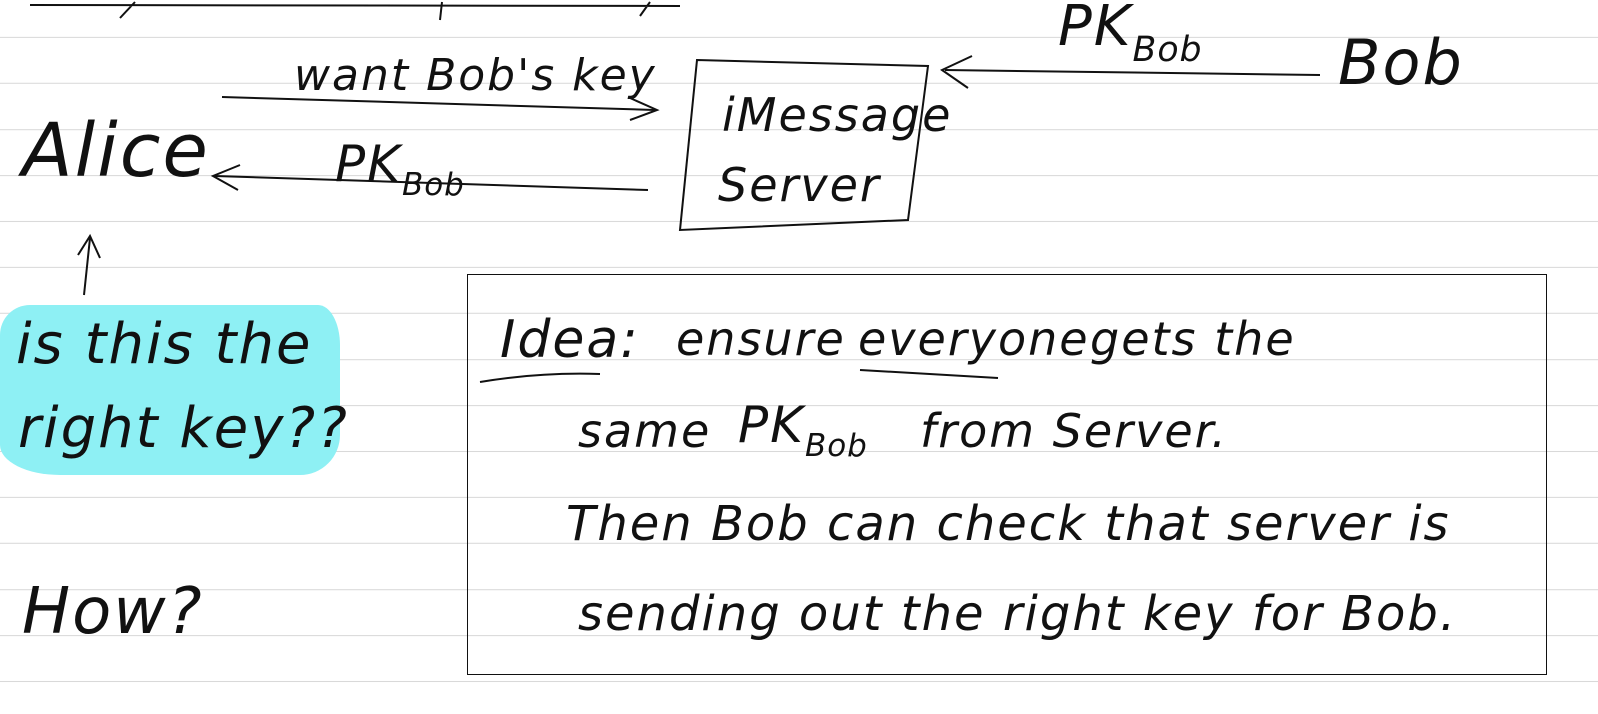  I want to click on bob-to-server-arrowhead, so click(956, 72).